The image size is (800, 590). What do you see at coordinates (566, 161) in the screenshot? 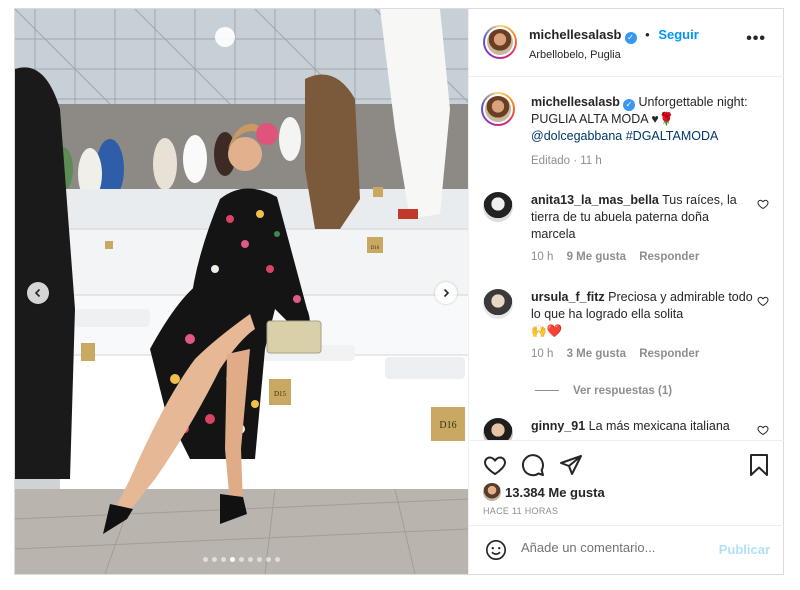
I see `caption-edited-time: Editado · 11 h` at bounding box center [566, 161].